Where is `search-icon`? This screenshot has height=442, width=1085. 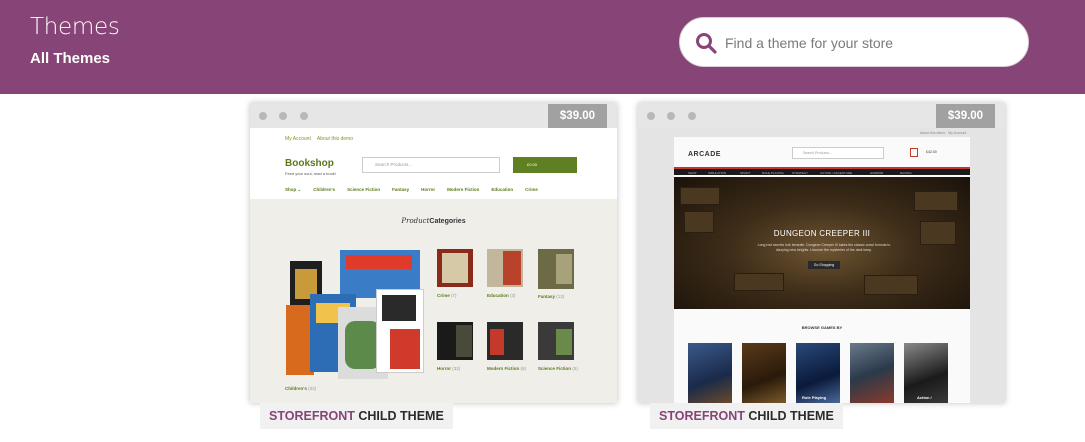
search-icon is located at coordinates (706, 43).